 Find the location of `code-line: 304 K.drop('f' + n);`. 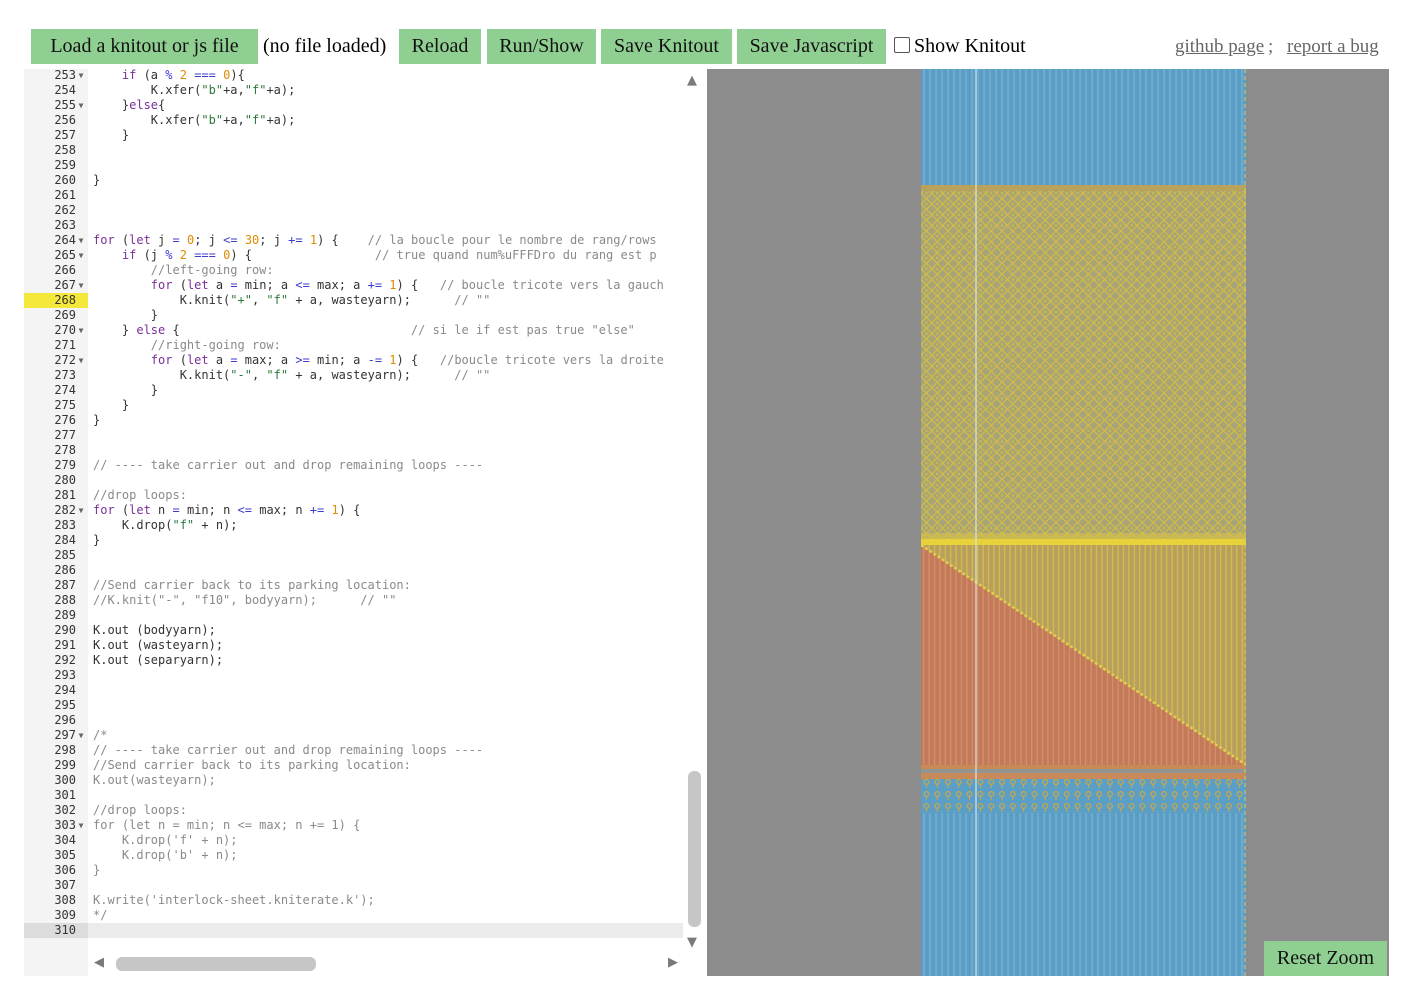

code-line: 304 K.drop('f' + n); is located at coordinates (365, 840).